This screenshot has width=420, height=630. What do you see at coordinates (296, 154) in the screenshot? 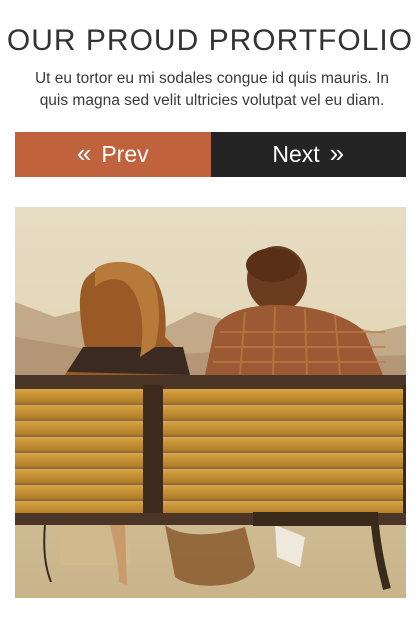
I see `next-button-label: Next` at bounding box center [296, 154].